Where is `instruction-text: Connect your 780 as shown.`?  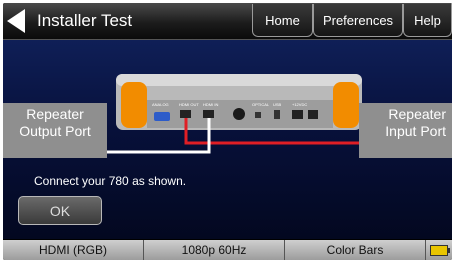 instruction-text: Connect your 780 as shown. is located at coordinates (110, 181).